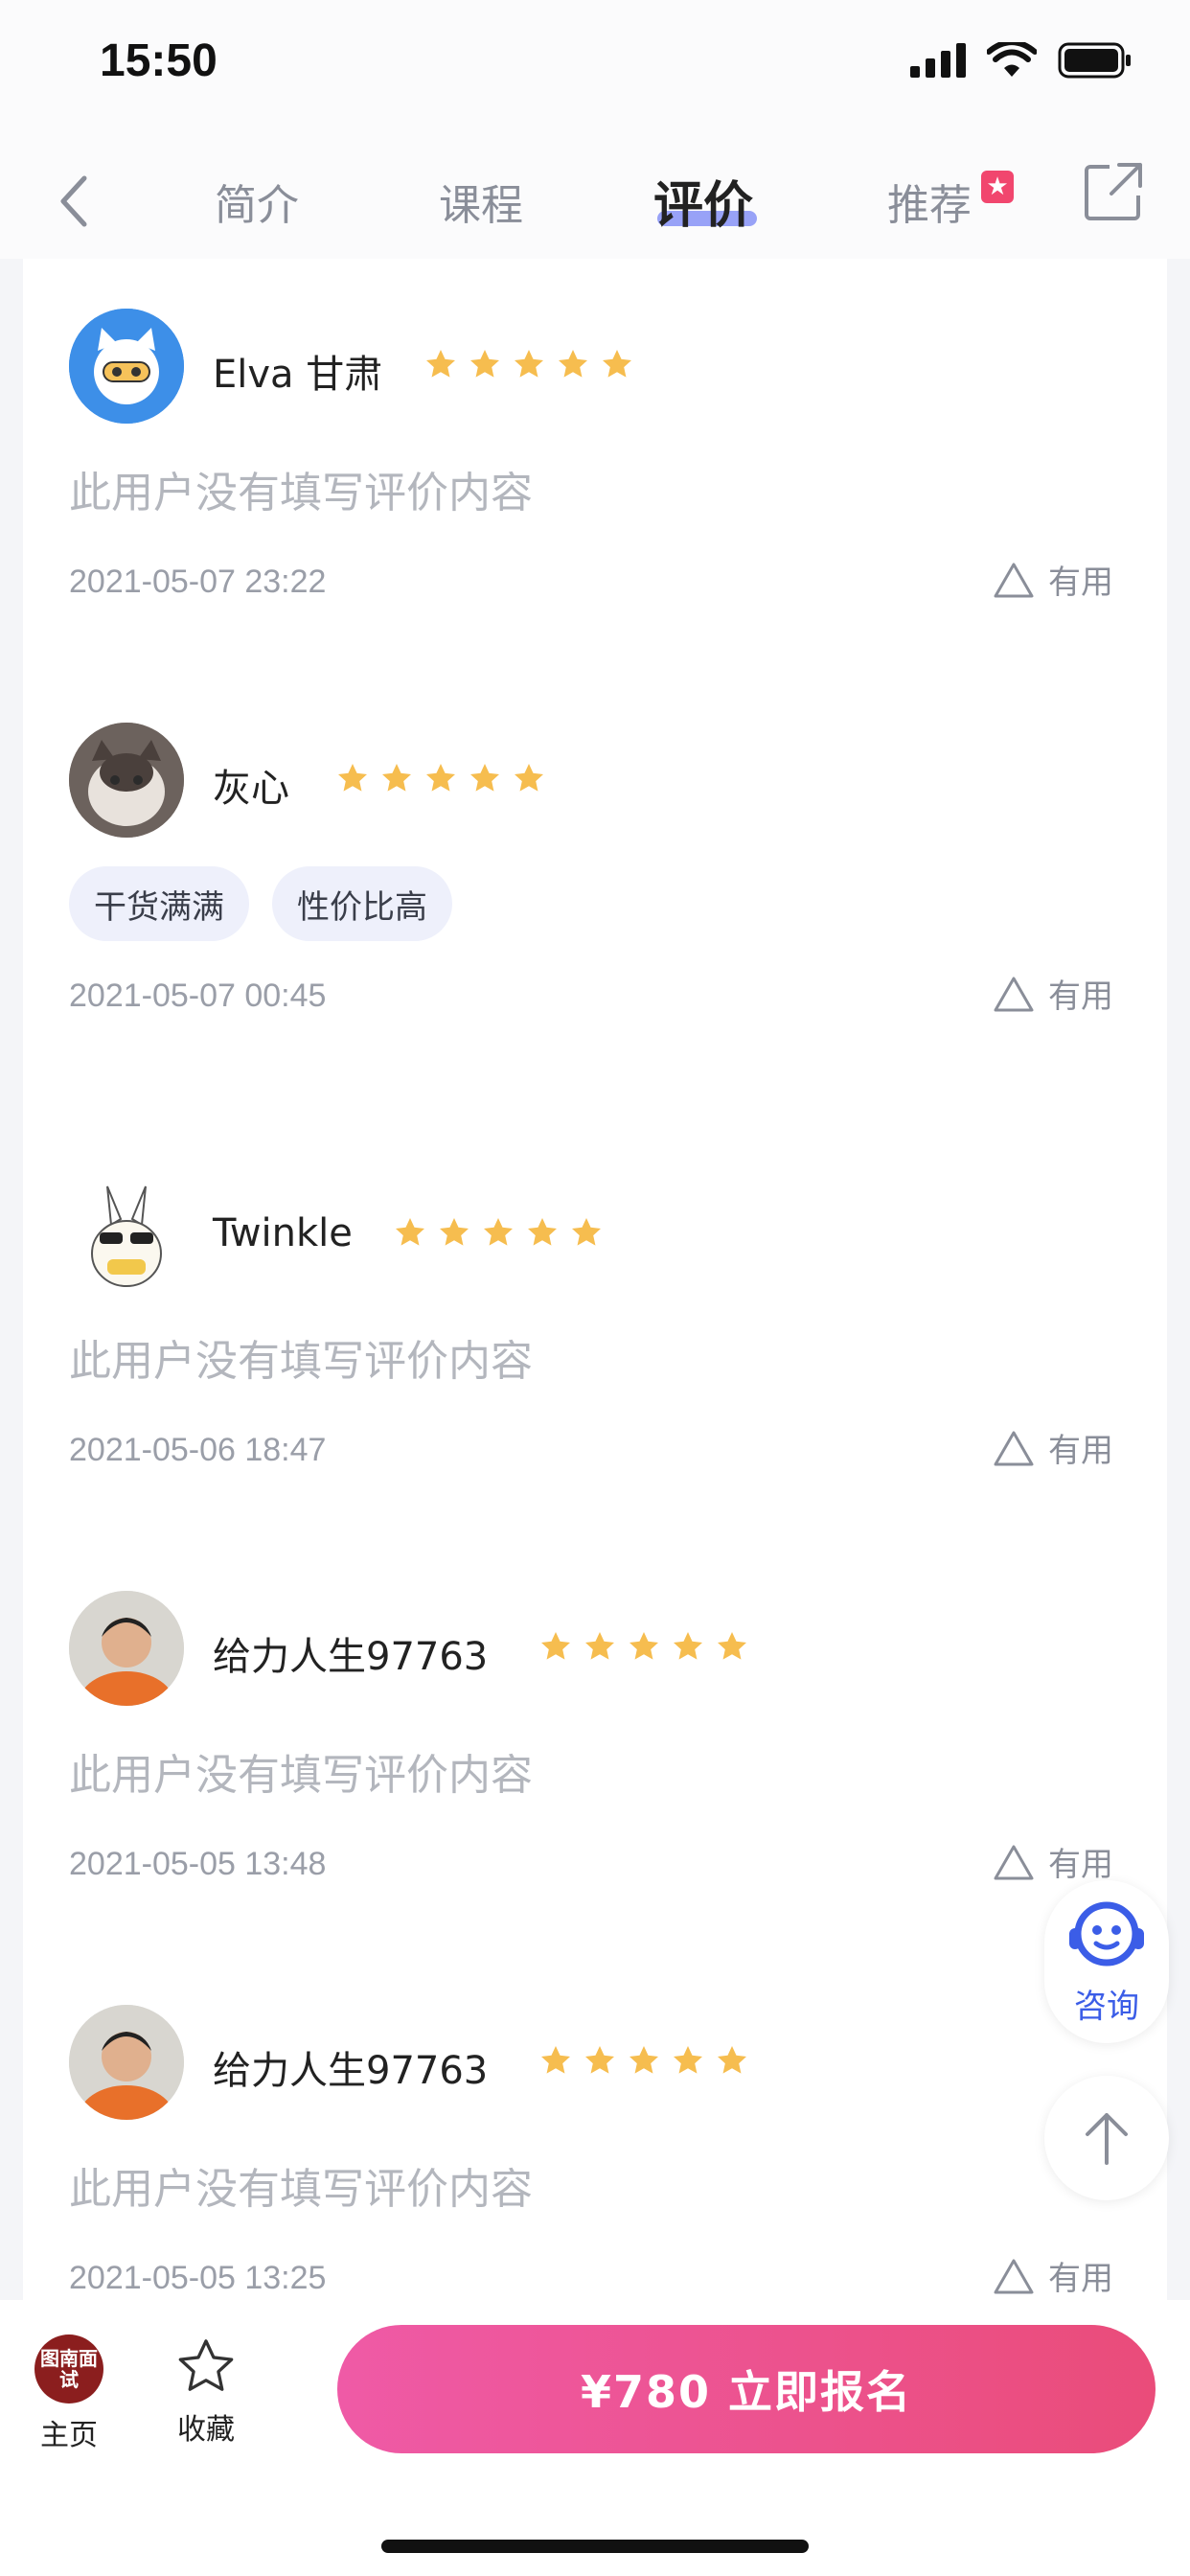 The image size is (1190, 2576). I want to click on review-username: Elva 甘肃, so click(298, 375).